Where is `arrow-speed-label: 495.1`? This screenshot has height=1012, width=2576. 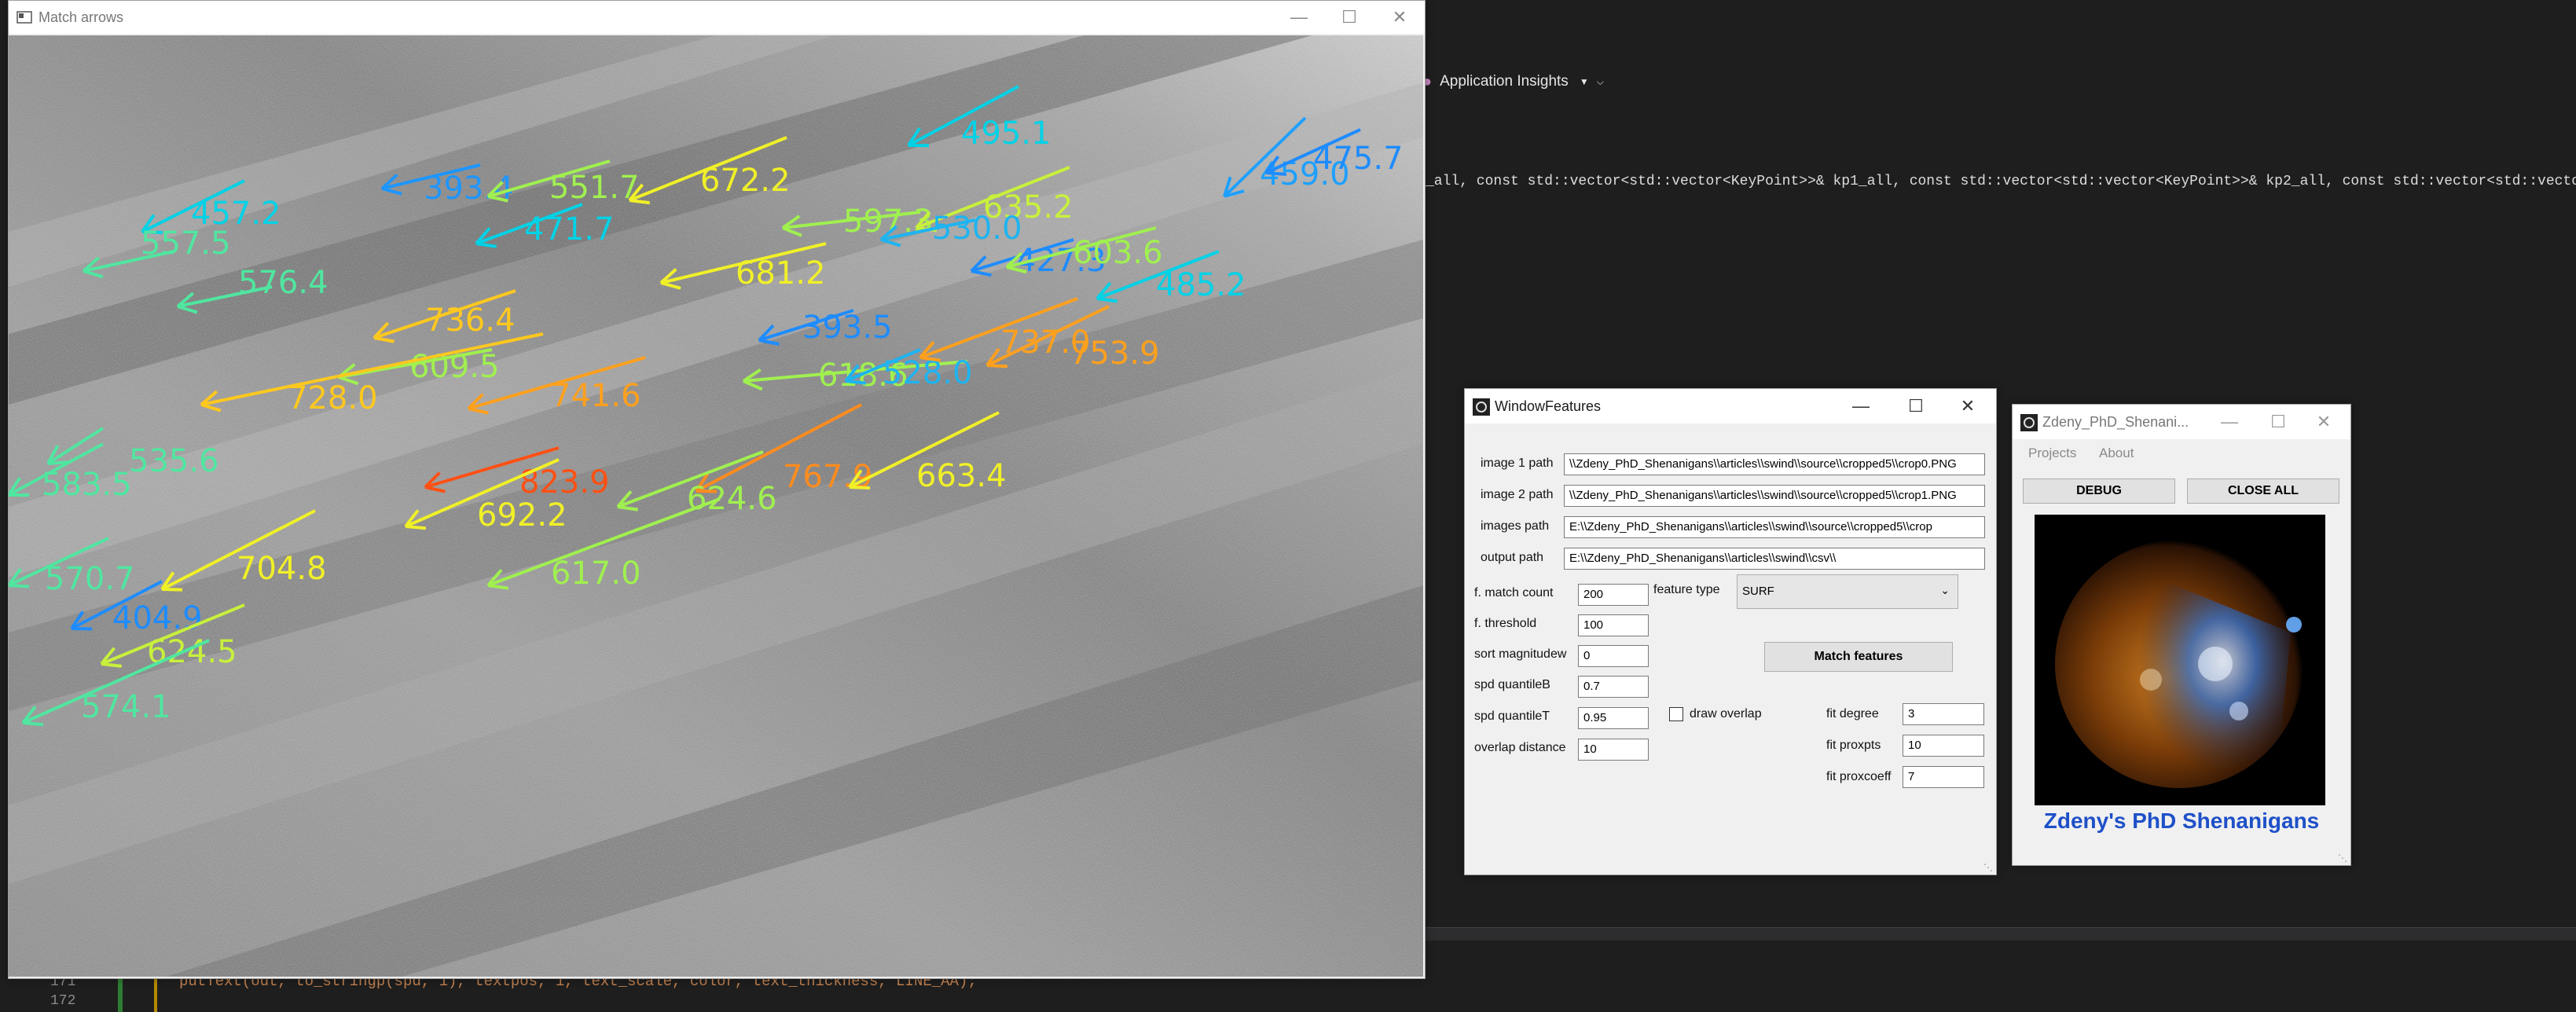 arrow-speed-label: 495.1 is located at coordinates (1006, 134).